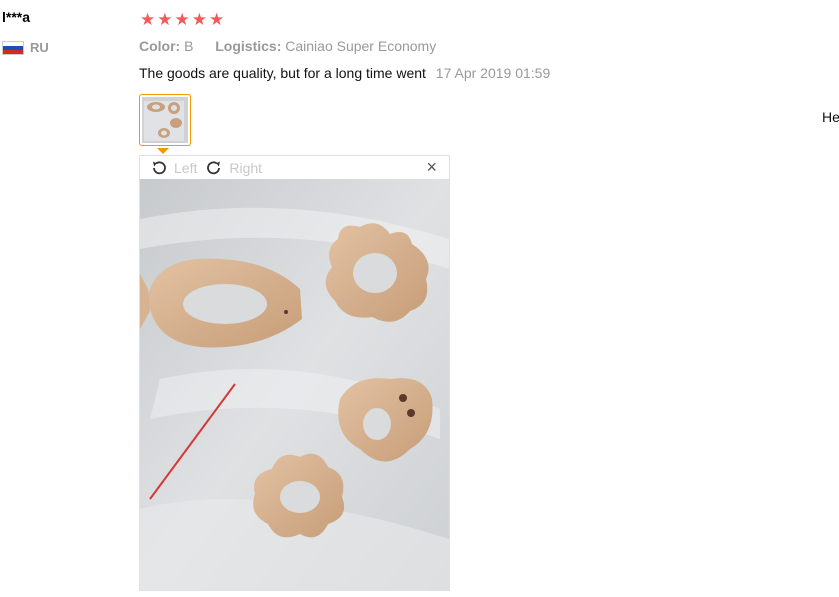  I want to click on rotate-left-icon, so click(159, 167).